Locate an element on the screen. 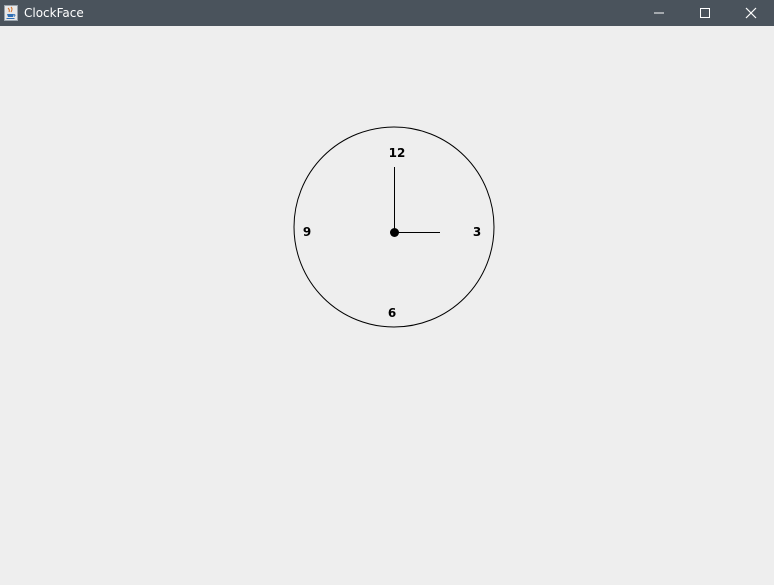  numeral-12: 12 is located at coordinates (397, 153).